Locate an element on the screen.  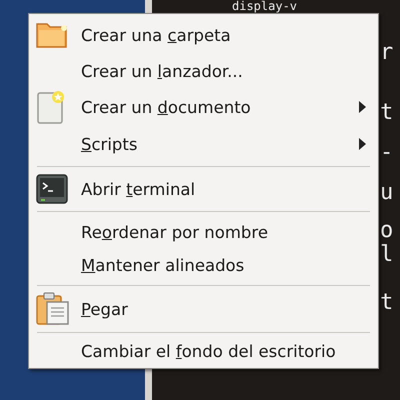
terminal-icon is located at coordinates (52, 189).